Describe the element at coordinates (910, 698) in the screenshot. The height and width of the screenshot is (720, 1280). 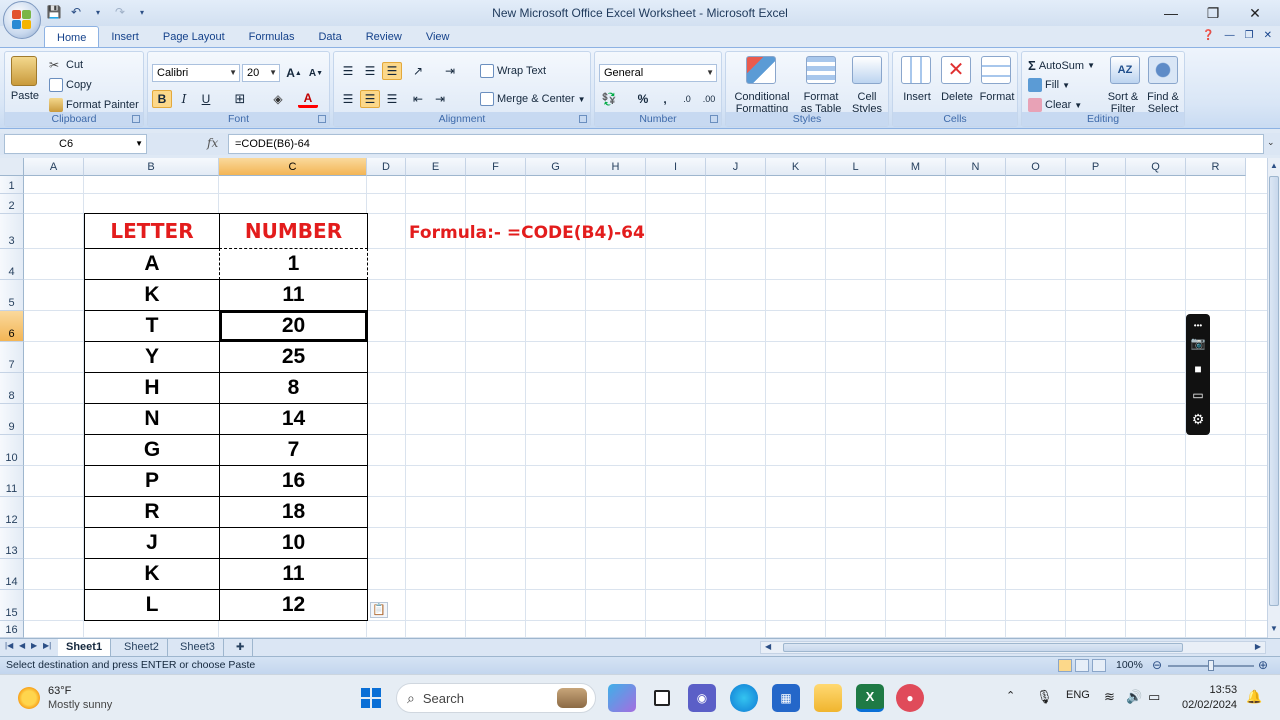
I see `screen-recorder-icon: ●` at that location.